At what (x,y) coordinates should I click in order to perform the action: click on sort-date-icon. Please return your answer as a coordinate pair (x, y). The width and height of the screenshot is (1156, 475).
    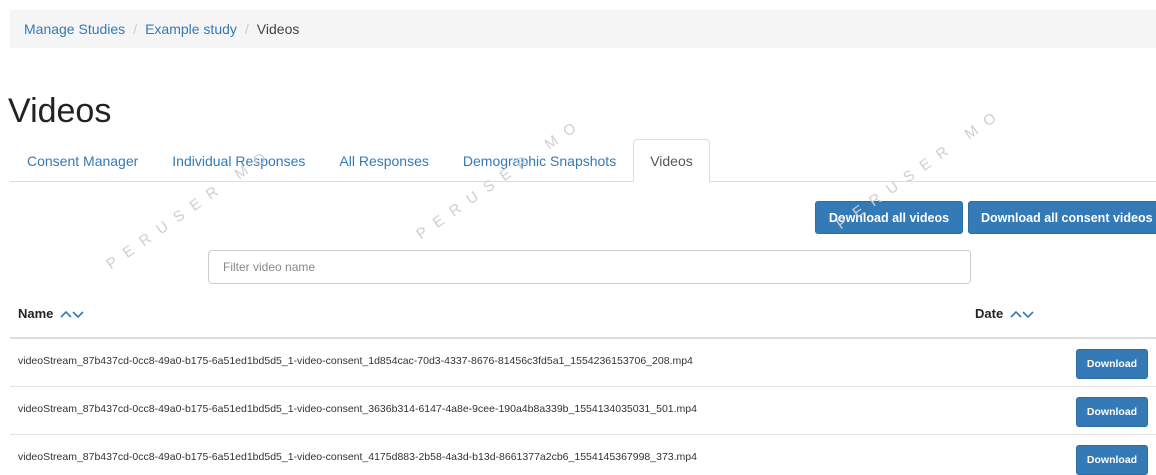
    Looking at the image, I should click on (1022, 314).